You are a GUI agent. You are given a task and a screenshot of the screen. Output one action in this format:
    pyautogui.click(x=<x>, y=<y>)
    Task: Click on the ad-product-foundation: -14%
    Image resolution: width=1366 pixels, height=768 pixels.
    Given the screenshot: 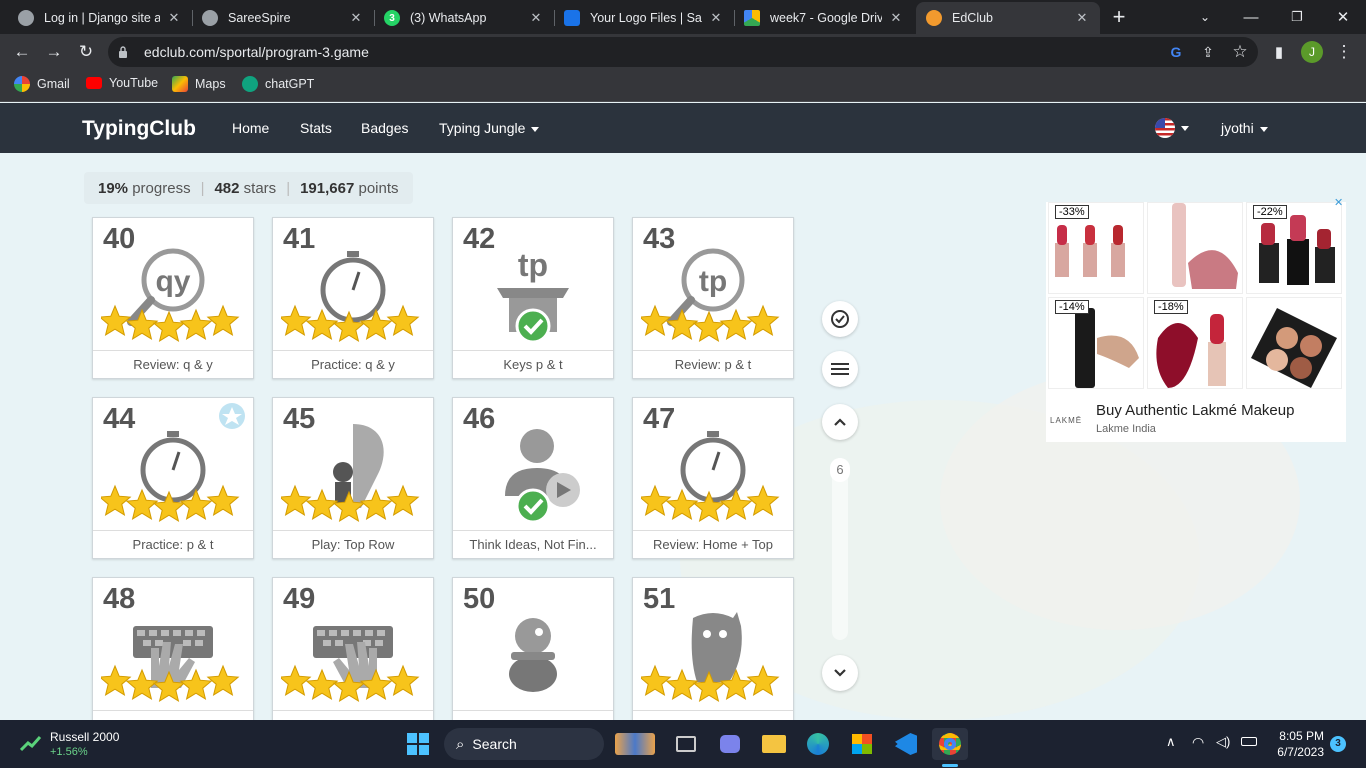 What is the action you would take?
    pyautogui.click(x=1096, y=343)
    